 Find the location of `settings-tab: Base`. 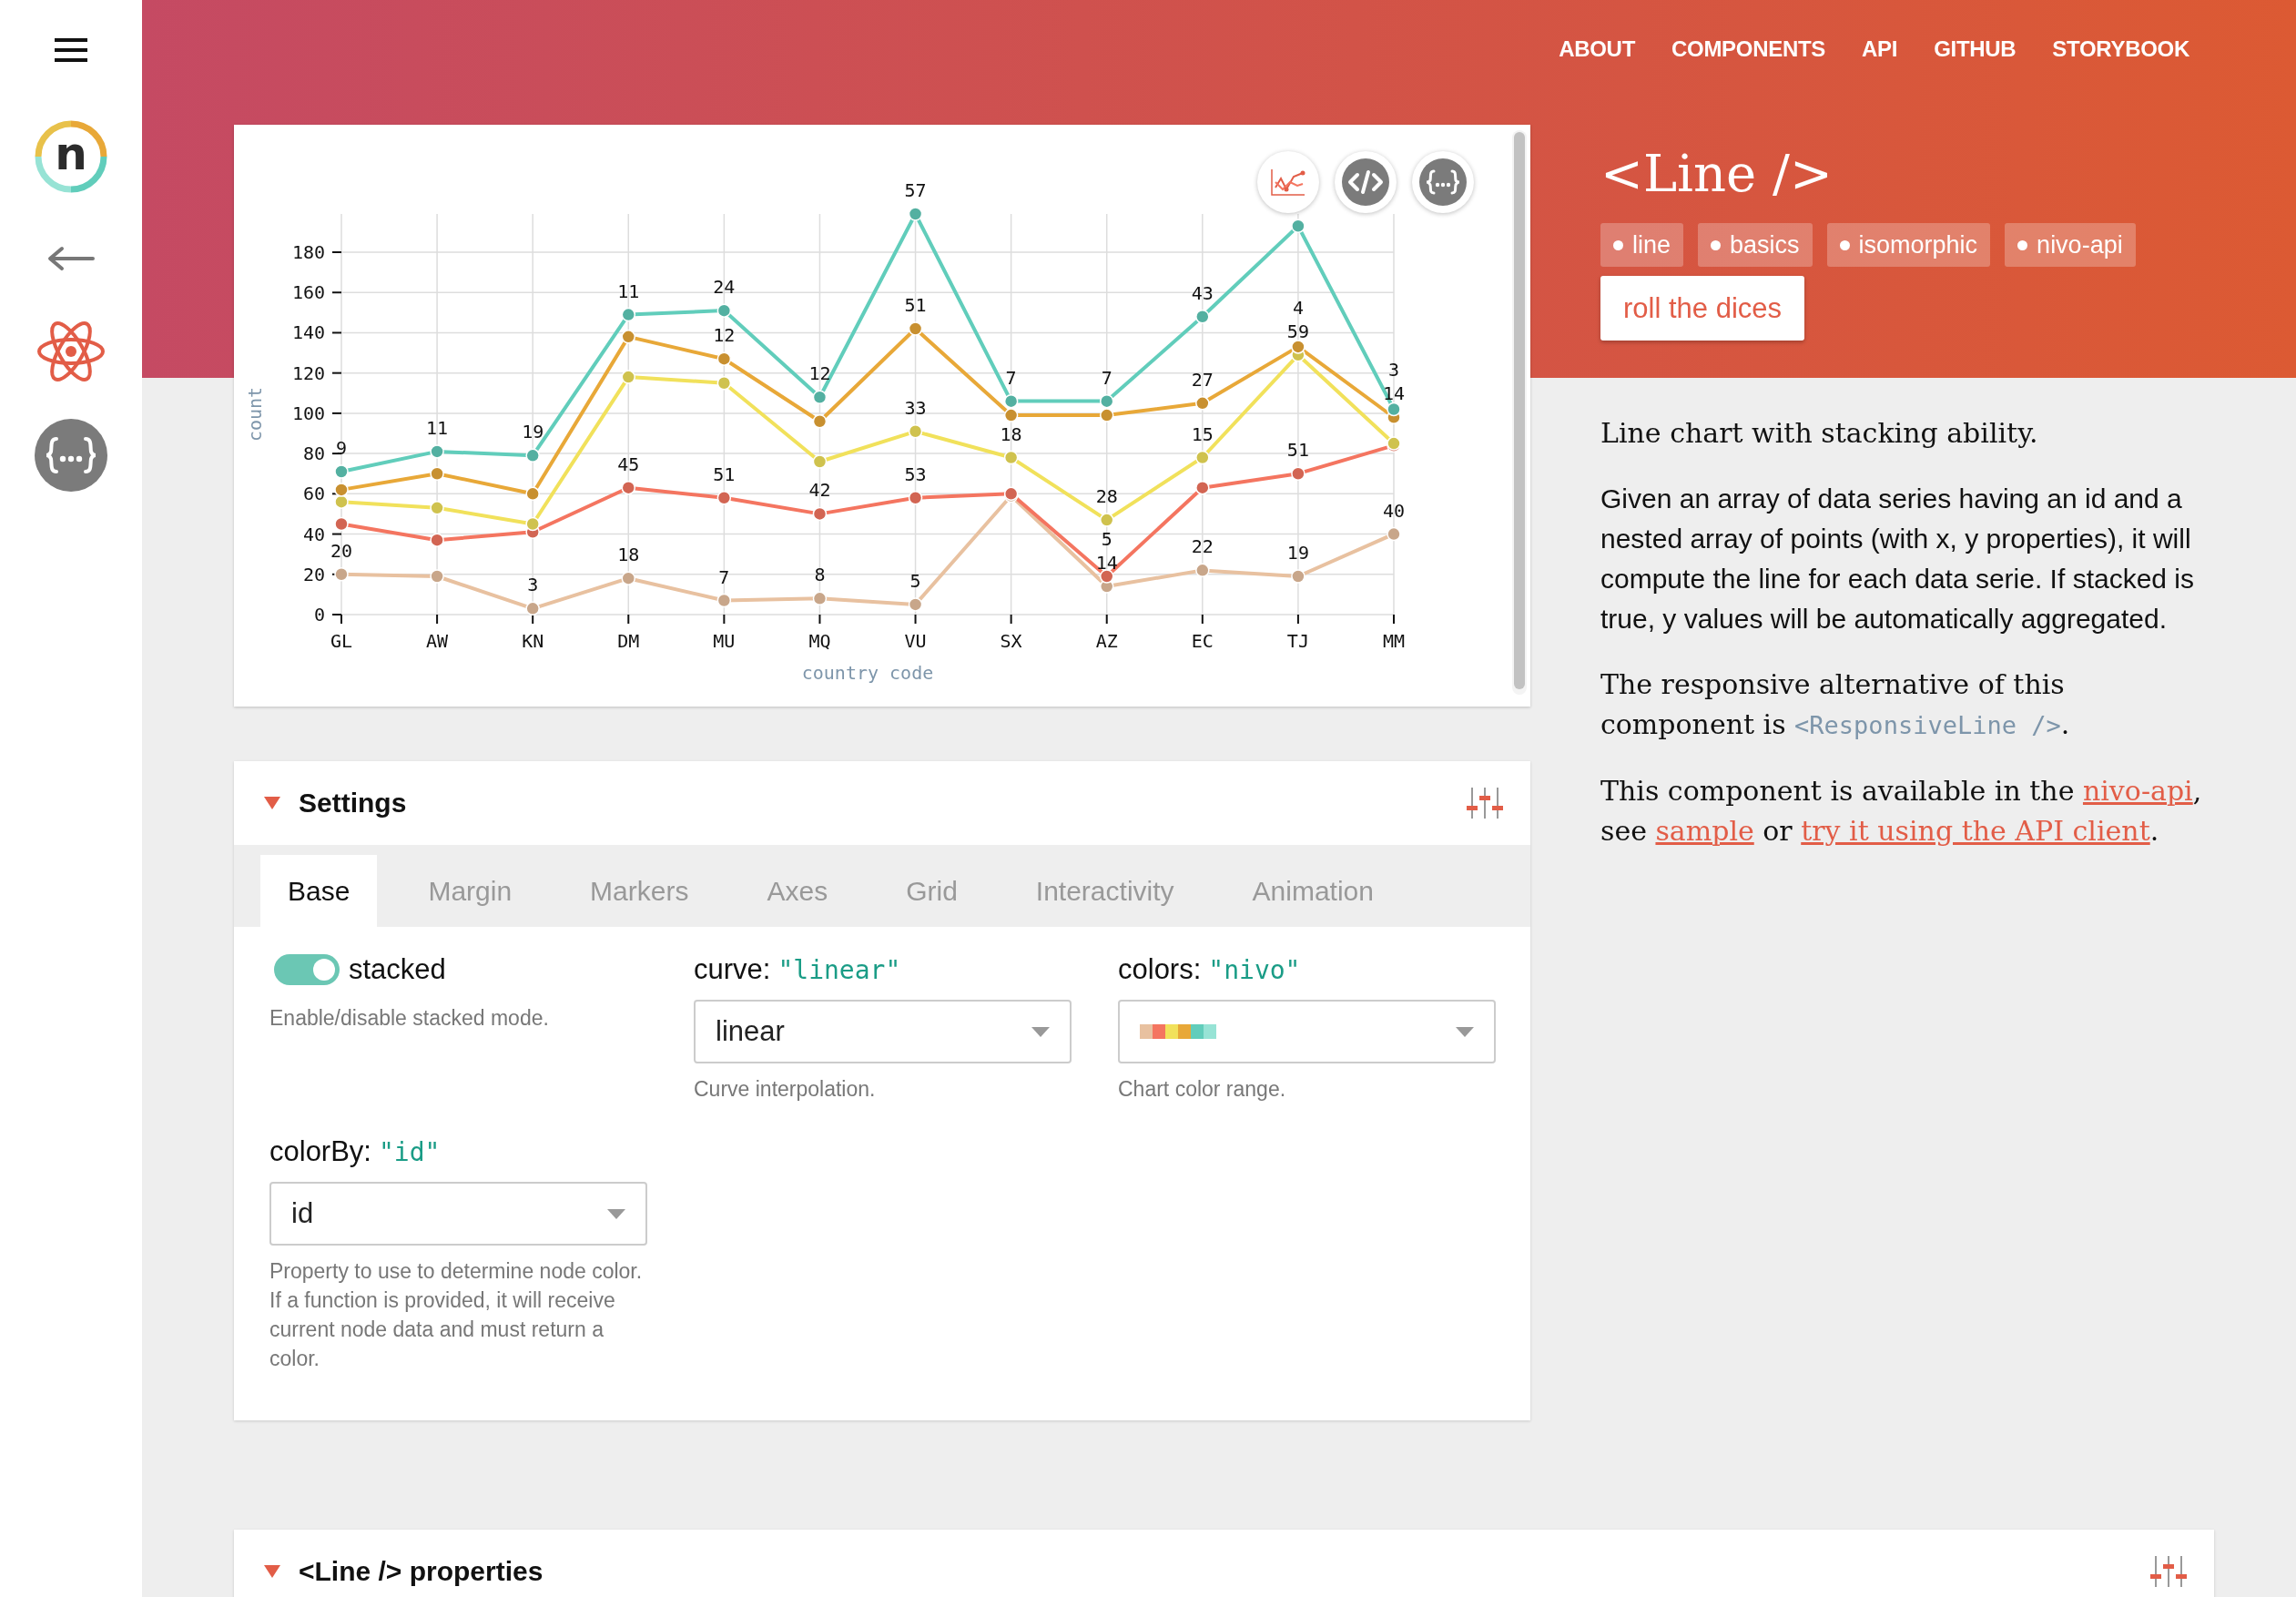

settings-tab: Base is located at coordinates (319, 891).